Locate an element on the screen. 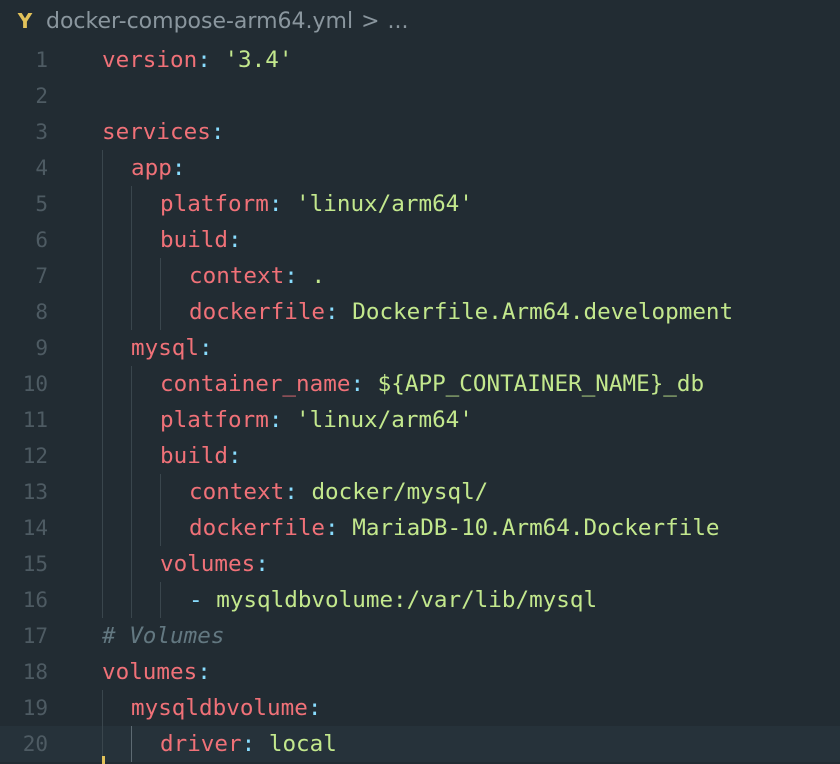 The height and width of the screenshot is (764, 840). line-number: 4 is located at coordinates (41, 168).